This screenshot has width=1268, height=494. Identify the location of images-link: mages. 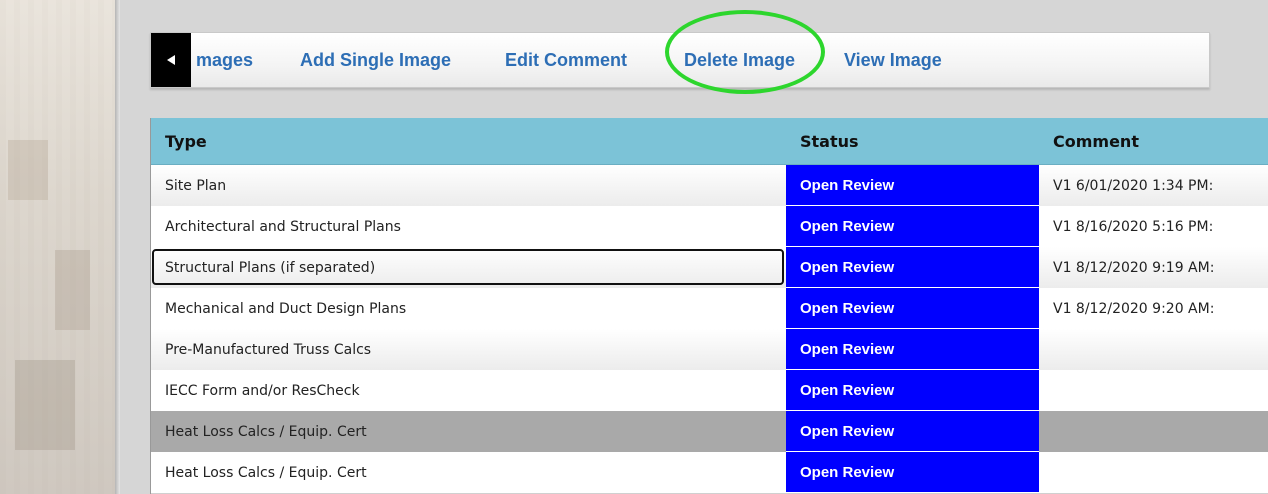
(224, 60).